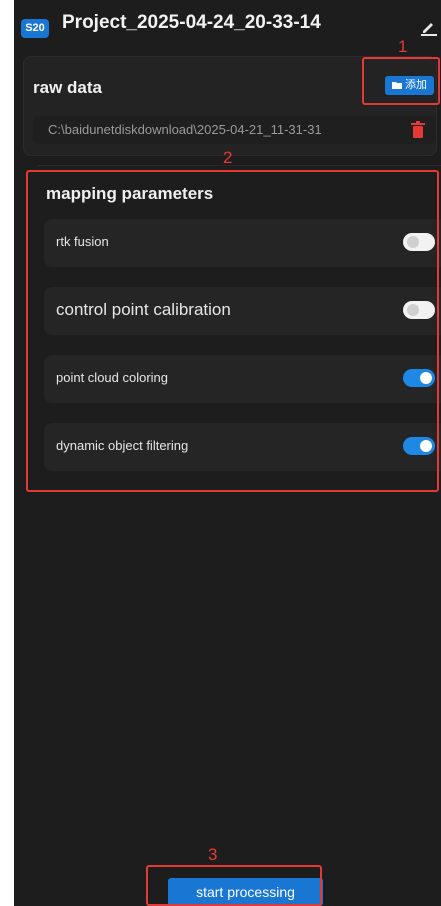 The width and height of the screenshot is (441, 906). Describe the element at coordinates (35, 28) in the screenshot. I see `device-badge: S20` at that location.